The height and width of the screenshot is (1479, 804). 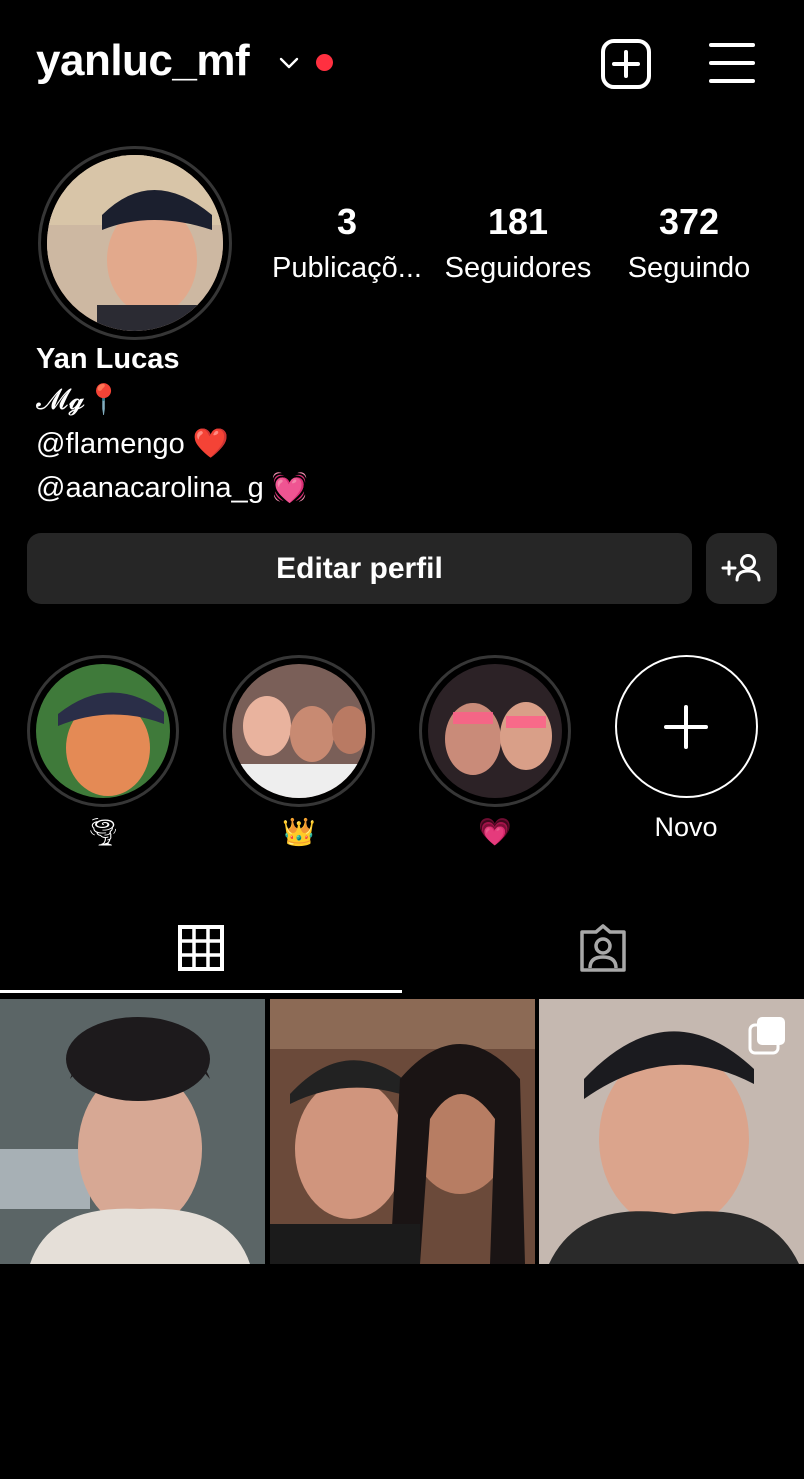 I want to click on grid-icon, so click(x=201, y=947).